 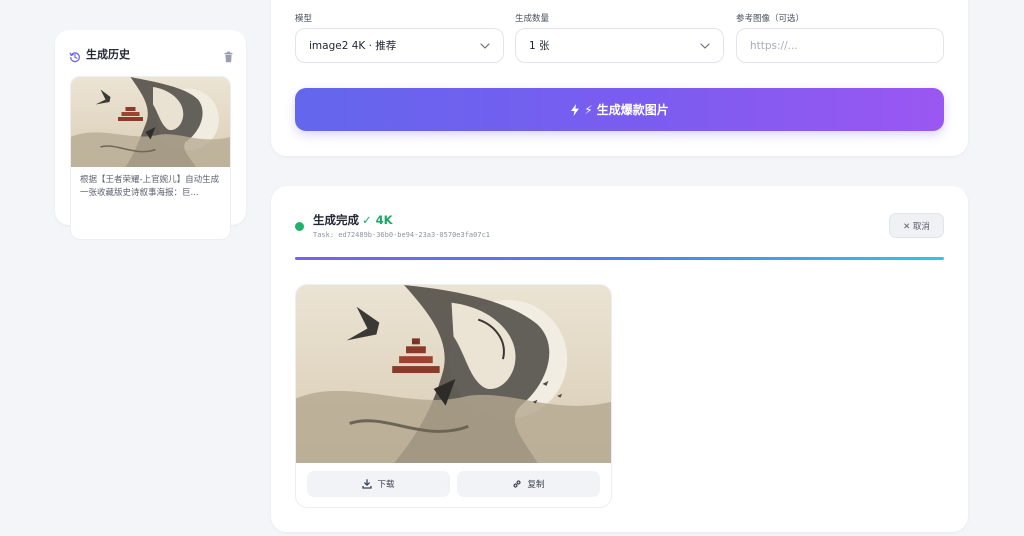 I want to click on status-title: 生成完成 ✓ 4K, so click(x=353, y=220).